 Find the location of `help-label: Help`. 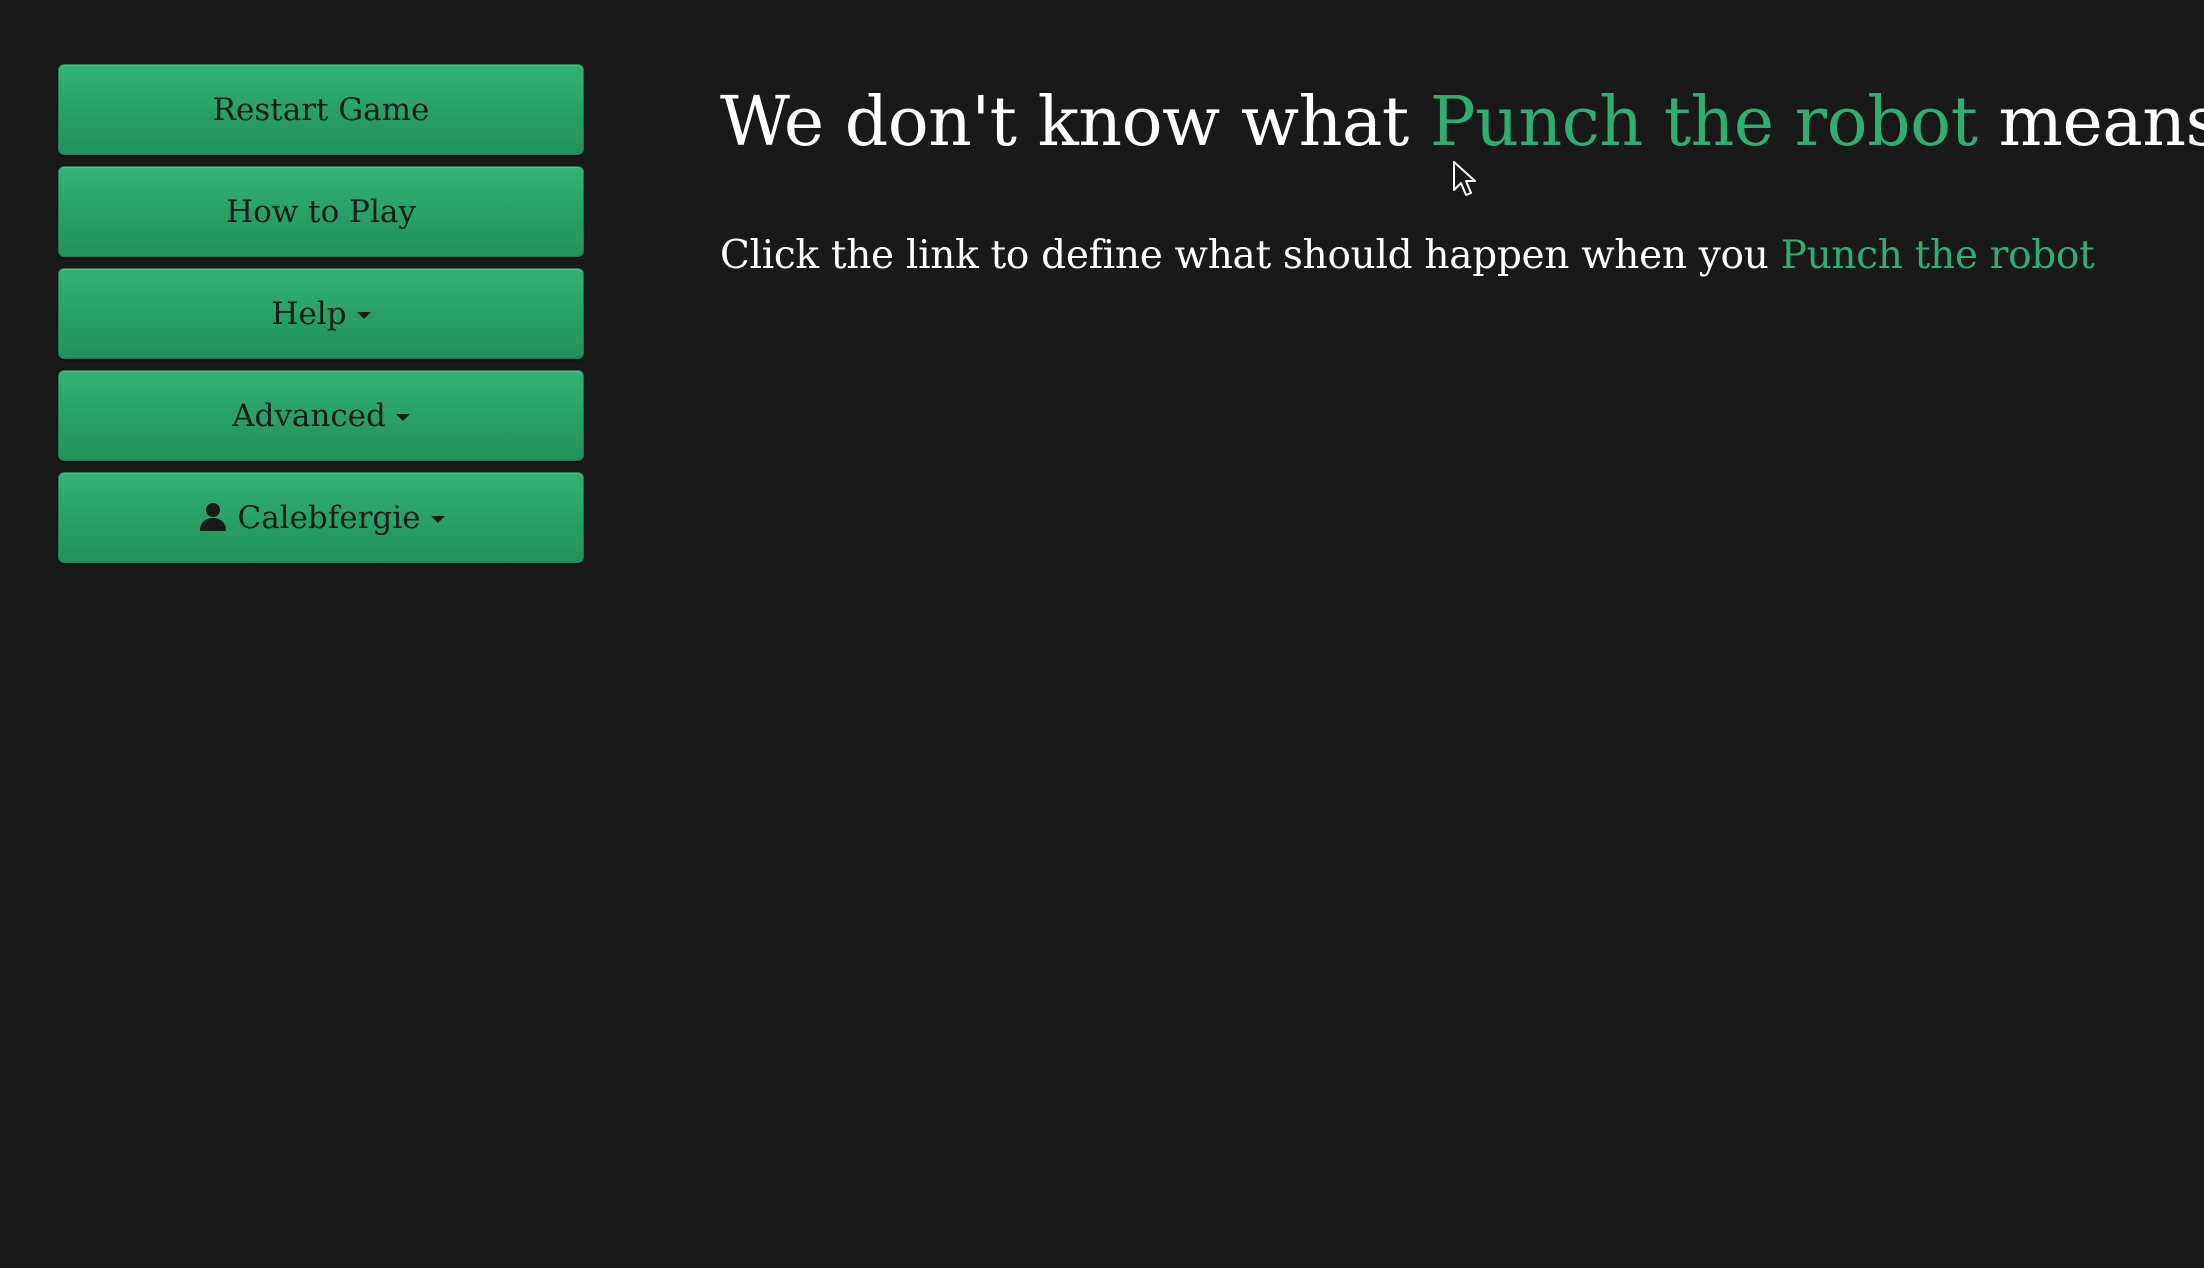

help-label: Help is located at coordinates (309, 313).